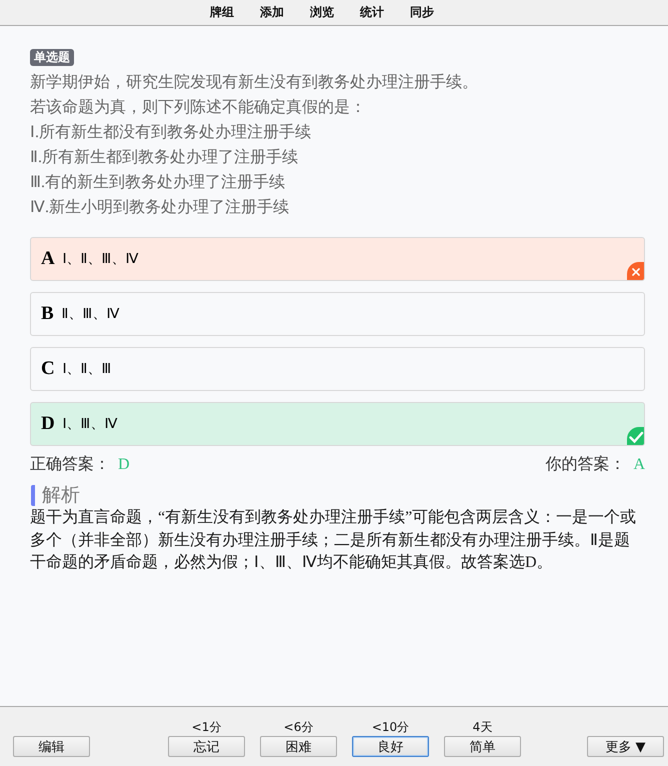  Describe the element at coordinates (171, 132) in the screenshot. I see `question-text: Ⅰ.所有新生都没有到教务处办理注册手续` at that location.